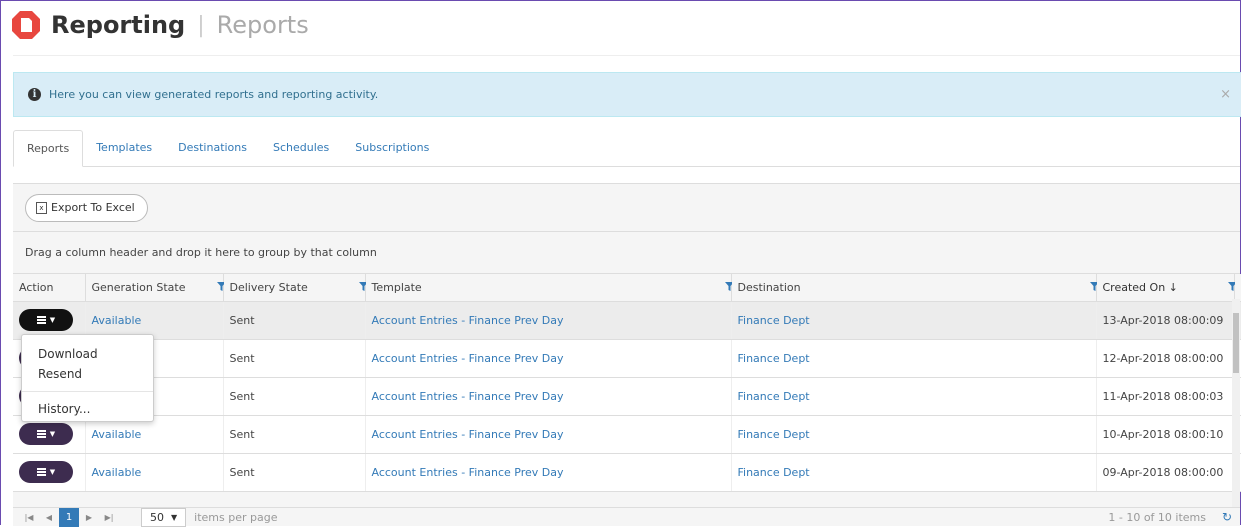 Image resolution: width=1241 pixels, height=527 pixels. Describe the element at coordinates (118, 25) in the screenshot. I see `page-title: Reporting` at that location.